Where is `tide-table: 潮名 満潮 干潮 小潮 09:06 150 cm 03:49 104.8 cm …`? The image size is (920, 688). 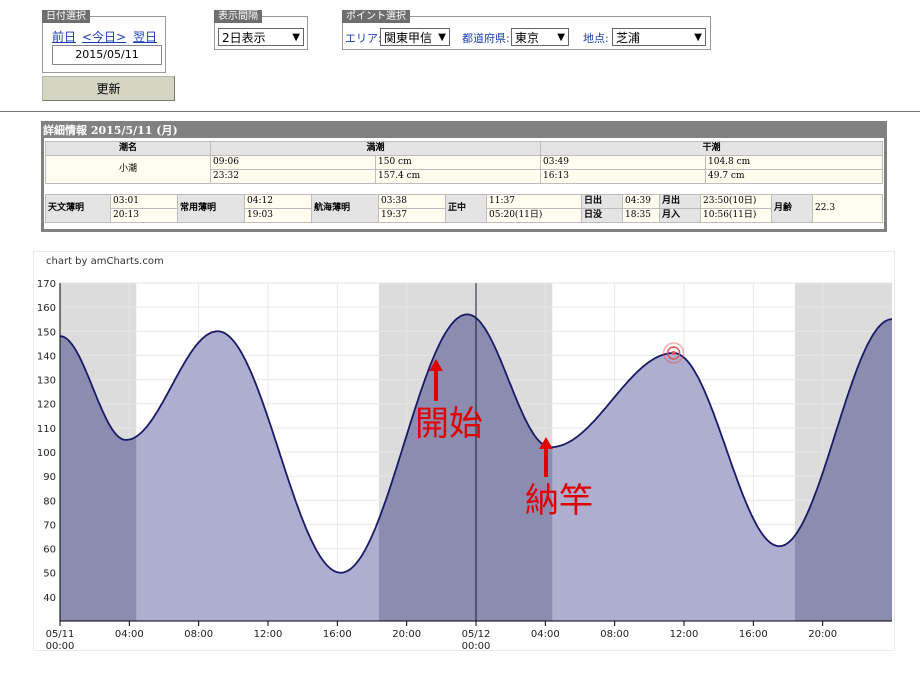
tide-table: 潮名 満潮 干潮 小潮 09:06 150 cm 03:49 104.8 cm … is located at coordinates (464, 162).